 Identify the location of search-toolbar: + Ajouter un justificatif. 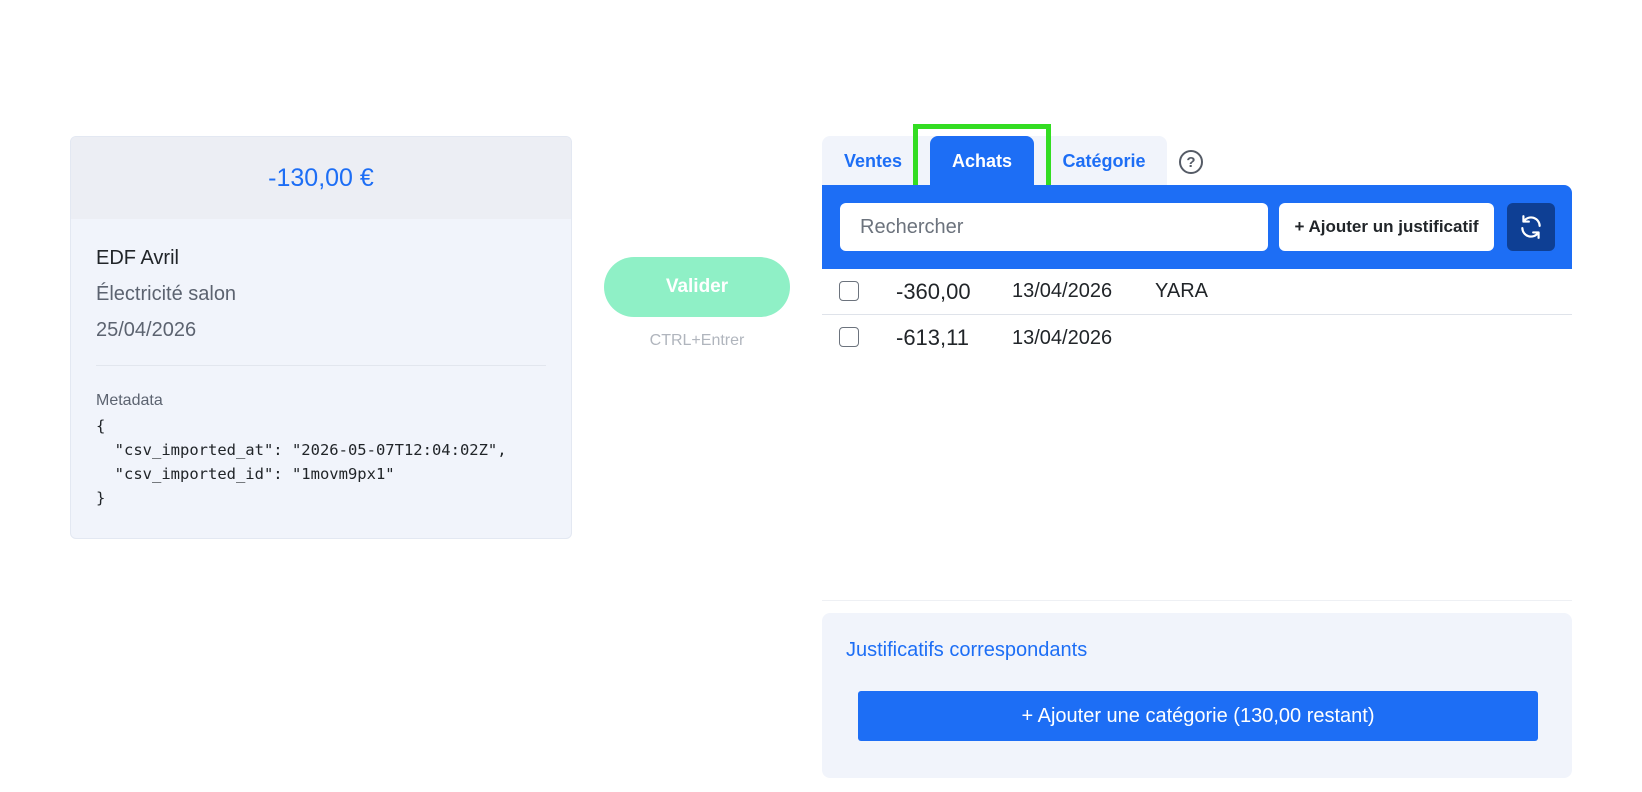
(1197, 227).